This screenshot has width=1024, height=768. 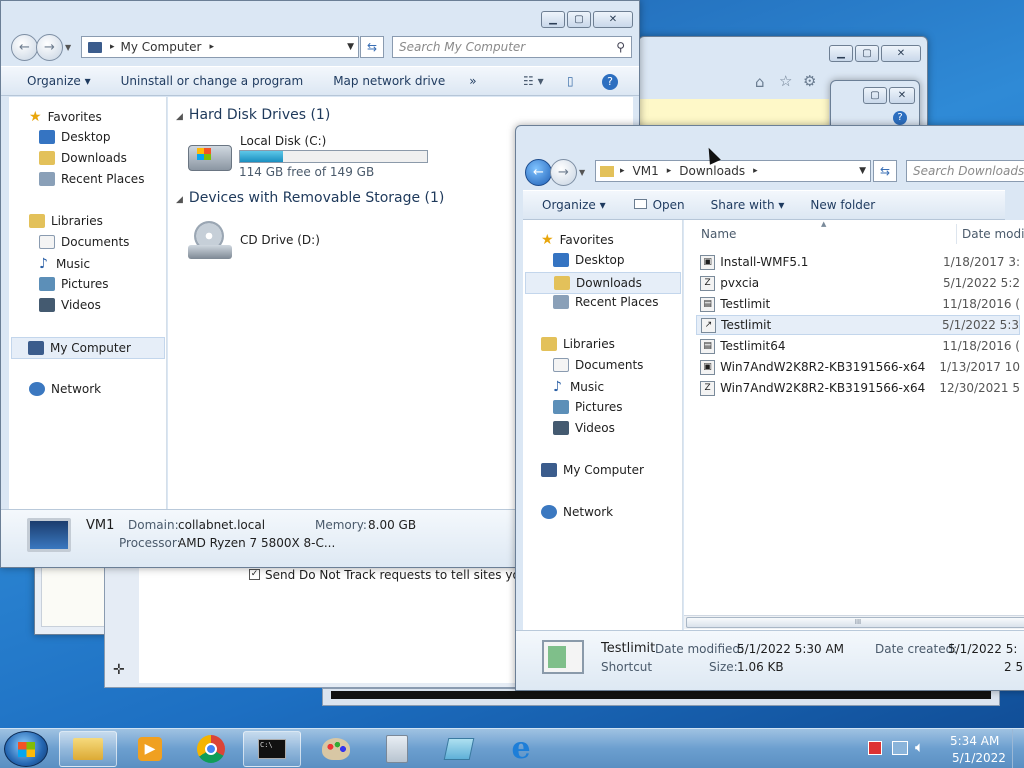 I want to click on file-row: Zpvxcia 5/1/2022 5:2, so click(x=860, y=283).